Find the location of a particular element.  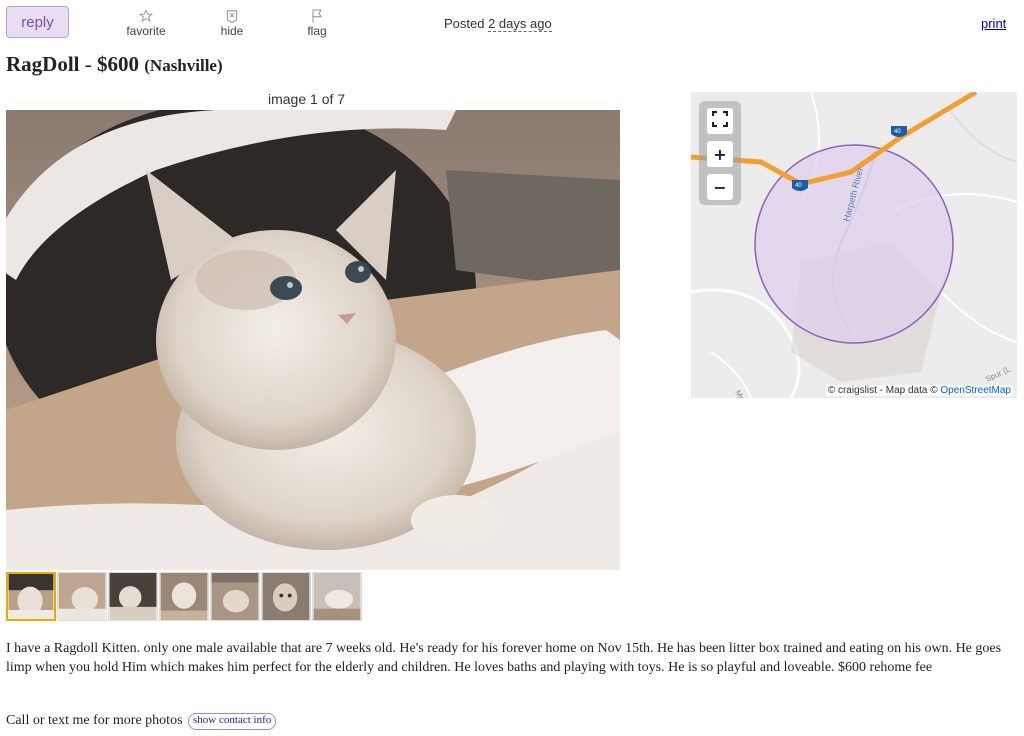

openstreetmap-link: OpenStreetMap is located at coordinates (975, 390).